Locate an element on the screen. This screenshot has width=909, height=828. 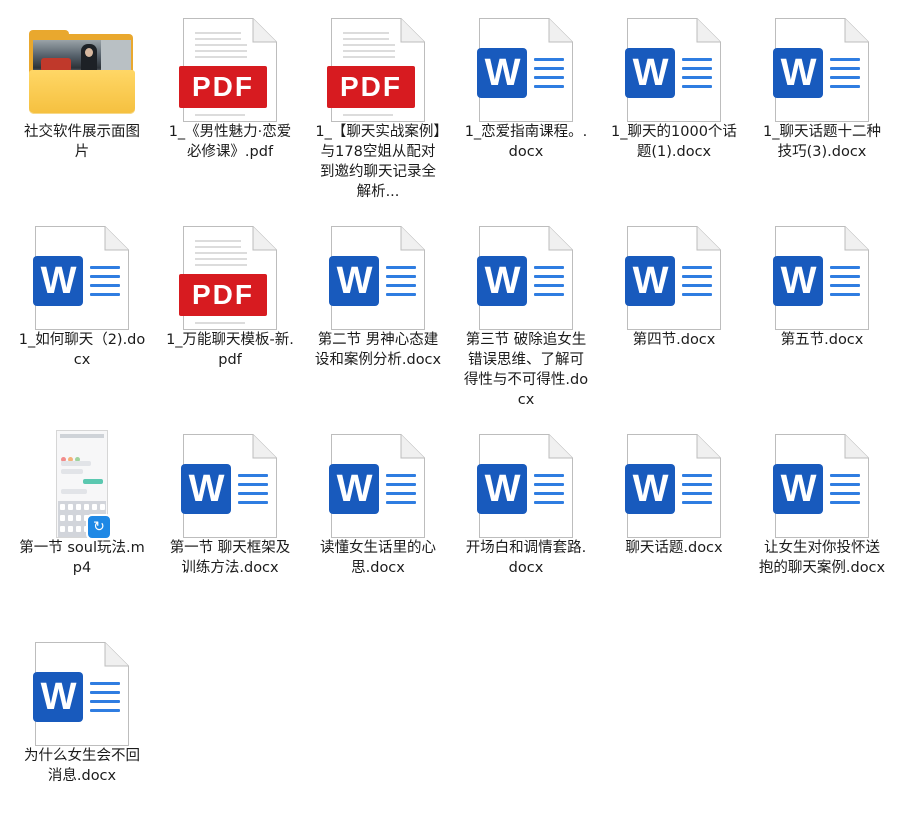
file-name-label: 为什么女生会不回消息.docx is located at coordinates (82, 766).